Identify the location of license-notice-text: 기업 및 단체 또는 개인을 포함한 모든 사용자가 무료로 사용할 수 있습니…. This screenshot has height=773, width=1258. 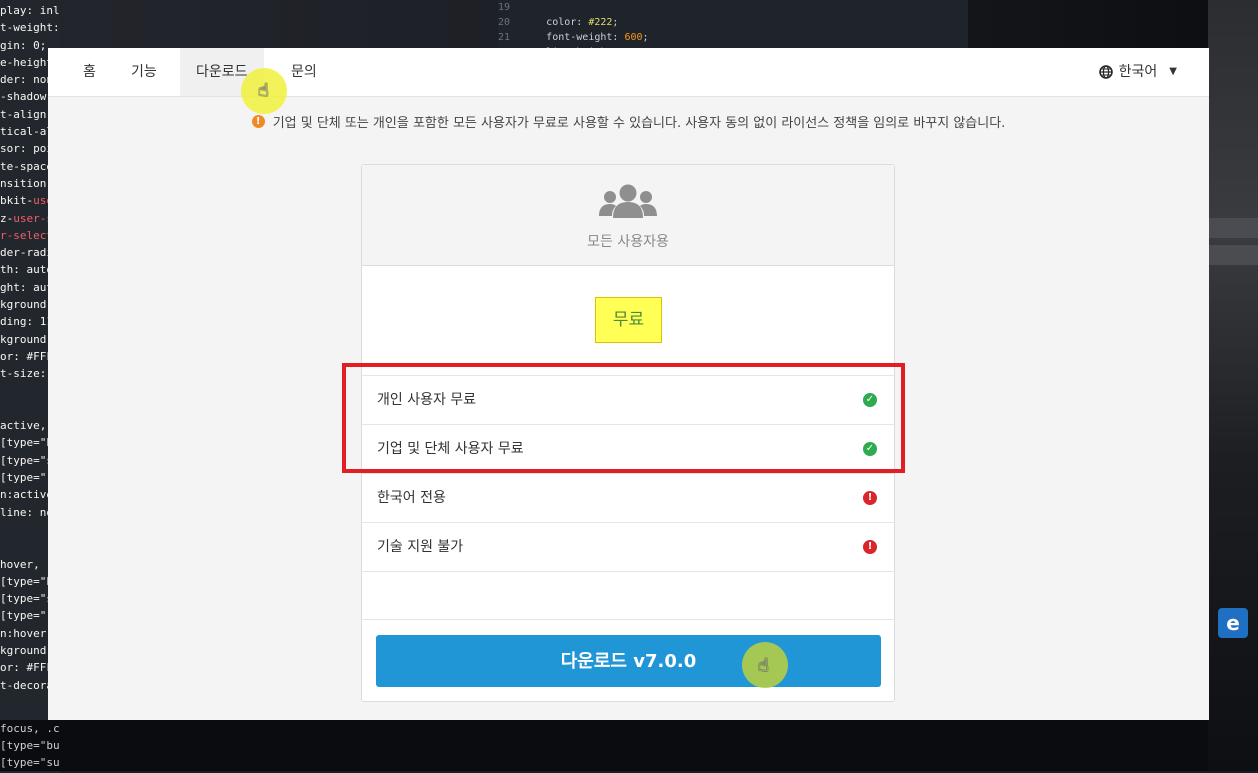
(639, 123).